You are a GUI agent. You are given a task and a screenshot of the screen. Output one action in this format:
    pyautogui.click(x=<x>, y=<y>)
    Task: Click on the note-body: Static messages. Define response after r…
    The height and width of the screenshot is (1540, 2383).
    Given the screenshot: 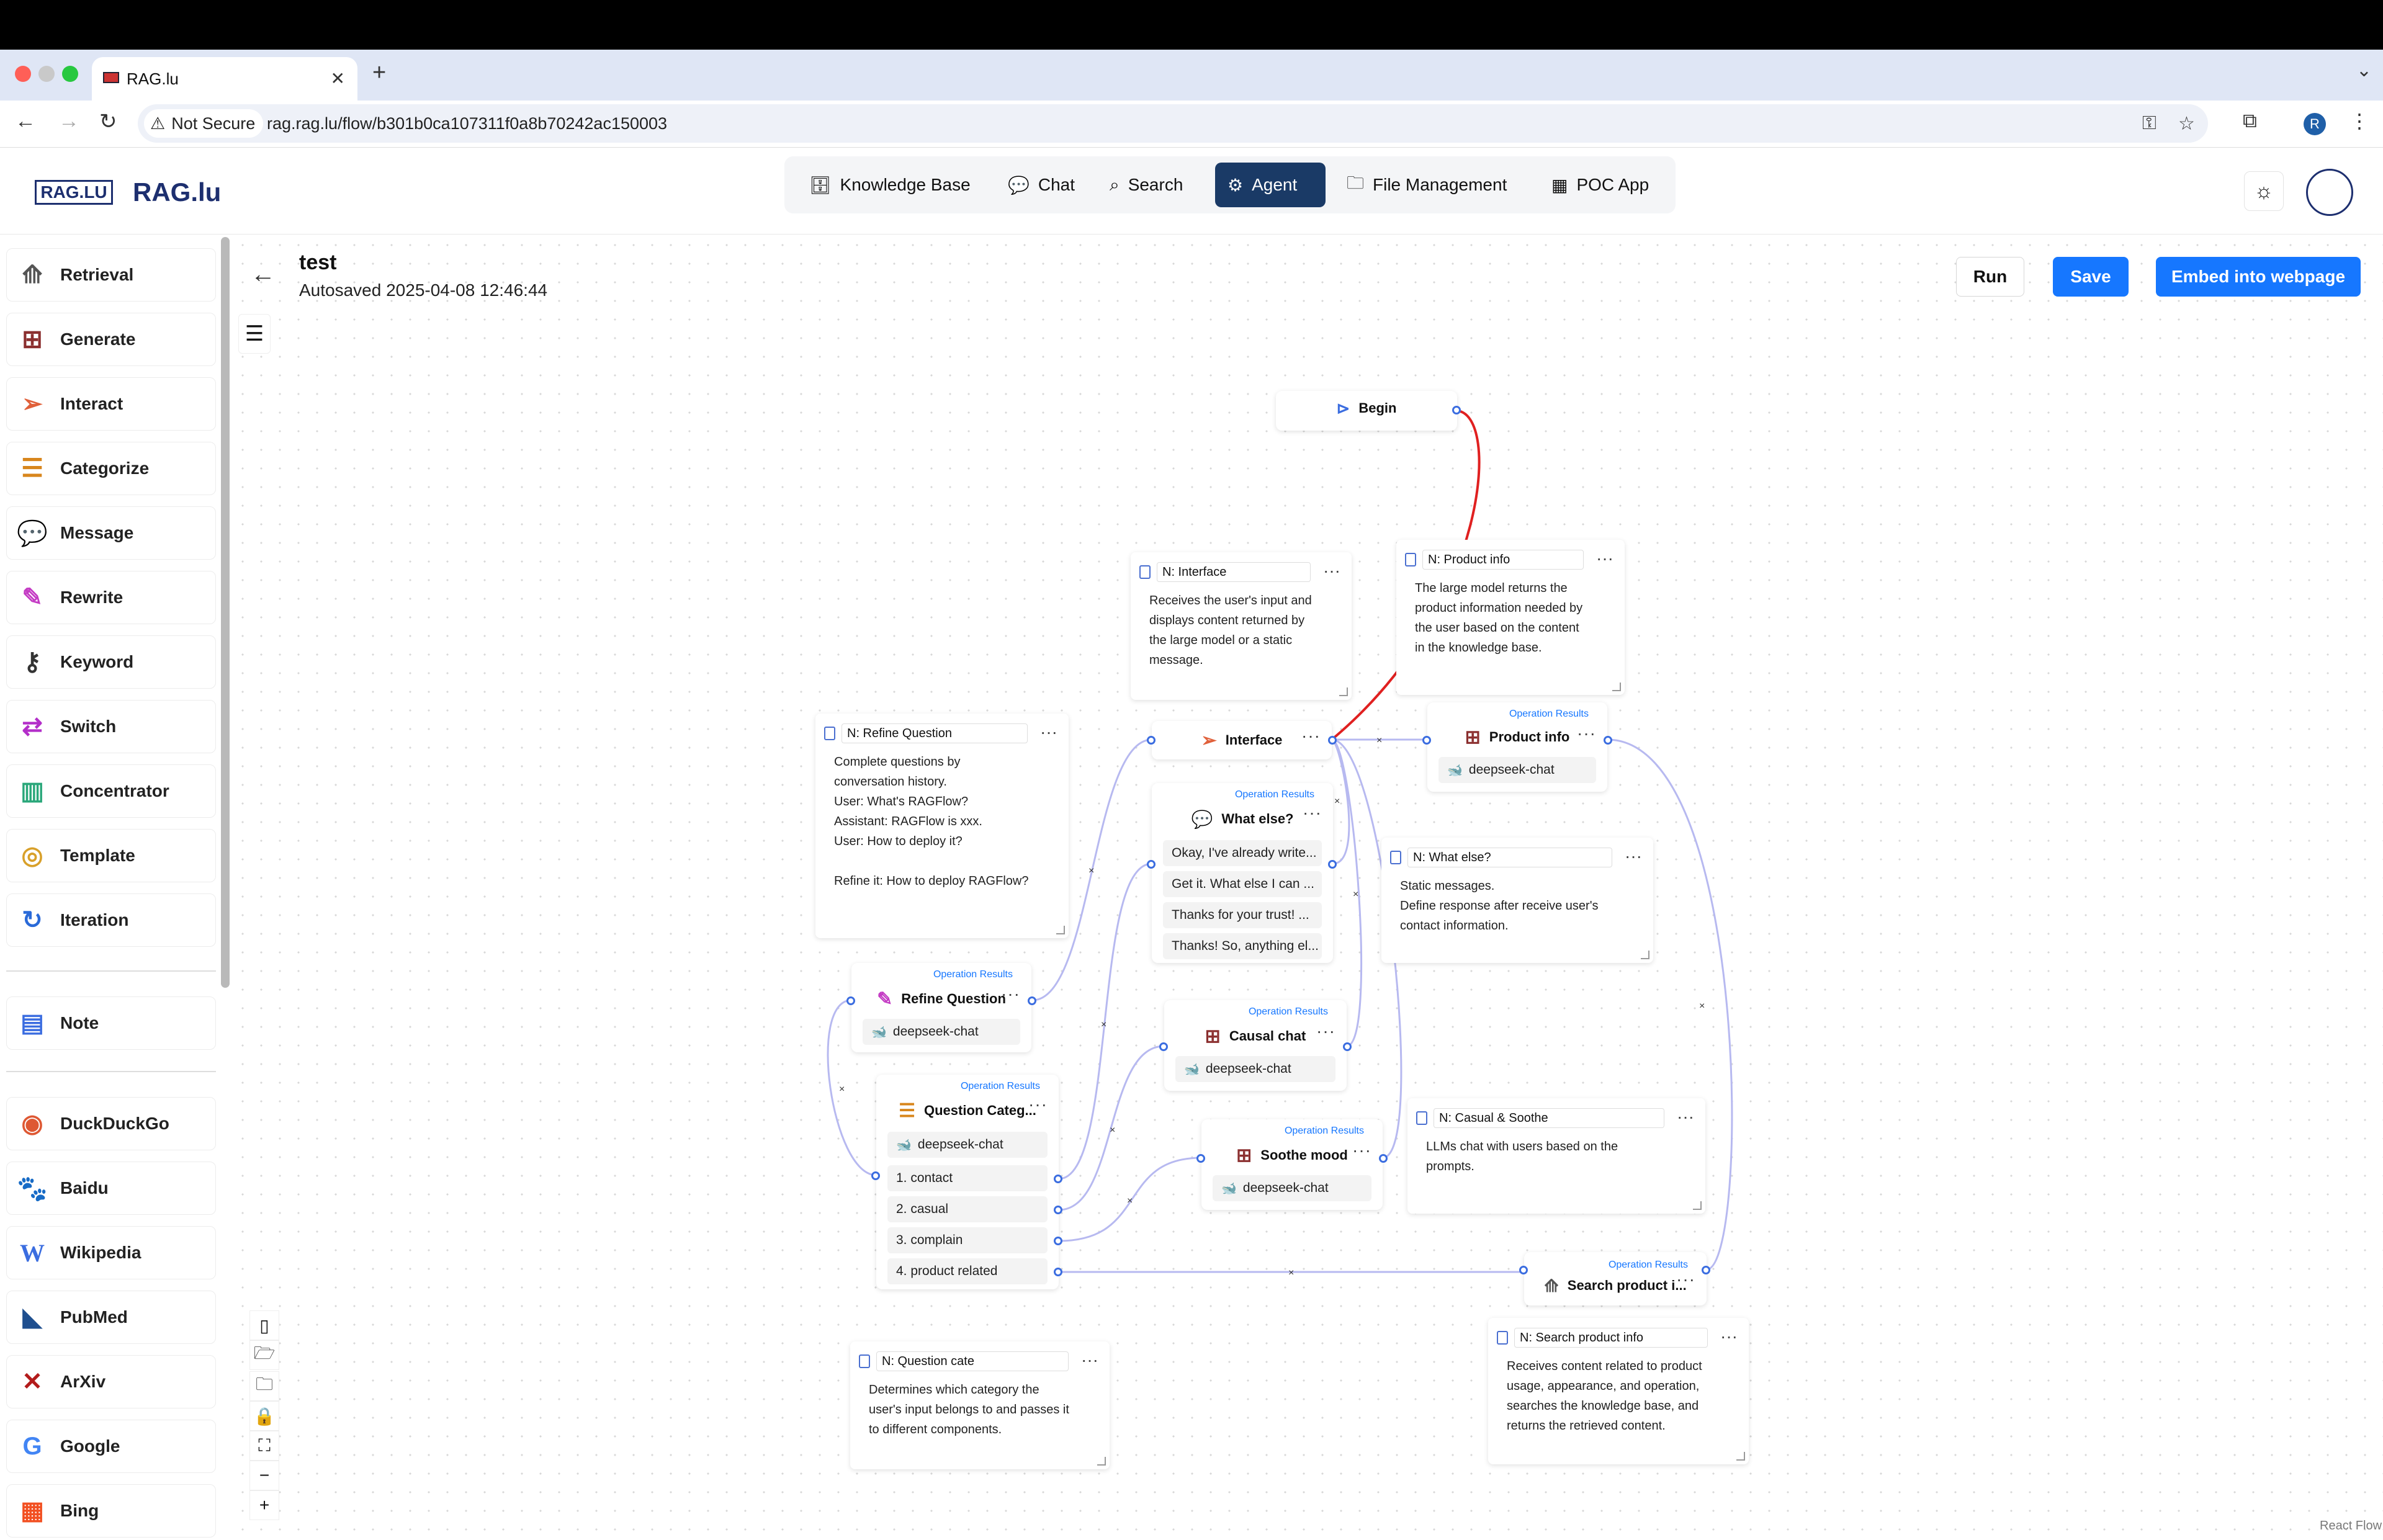 What is the action you would take?
    pyautogui.click(x=1519, y=906)
    